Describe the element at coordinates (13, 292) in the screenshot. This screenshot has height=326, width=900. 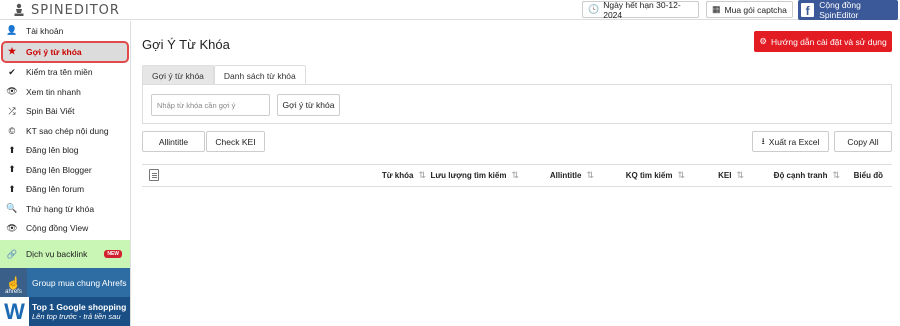
I see `ahrefs-logo-text: ahrefs` at that location.